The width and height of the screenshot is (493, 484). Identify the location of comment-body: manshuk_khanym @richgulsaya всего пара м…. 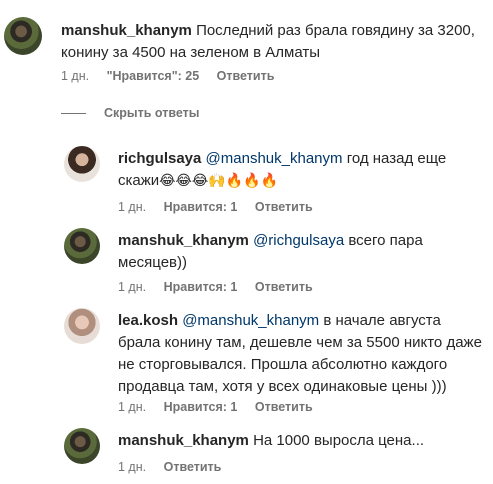
(278, 252).